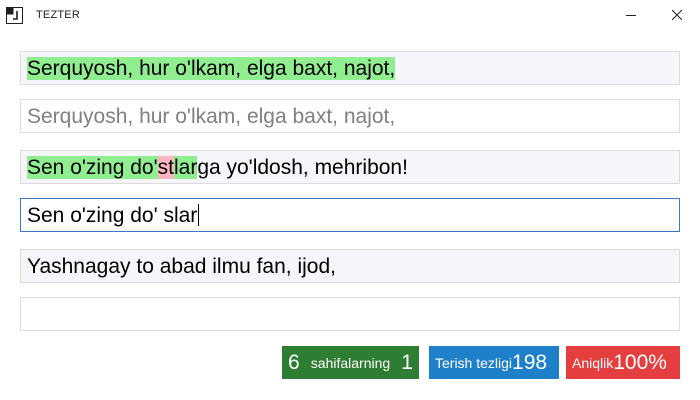 The image size is (700, 400). What do you see at coordinates (112, 215) in the screenshot?
I see `typed-text: Sen o'zing do' slar` at bounding box center [112, 215].